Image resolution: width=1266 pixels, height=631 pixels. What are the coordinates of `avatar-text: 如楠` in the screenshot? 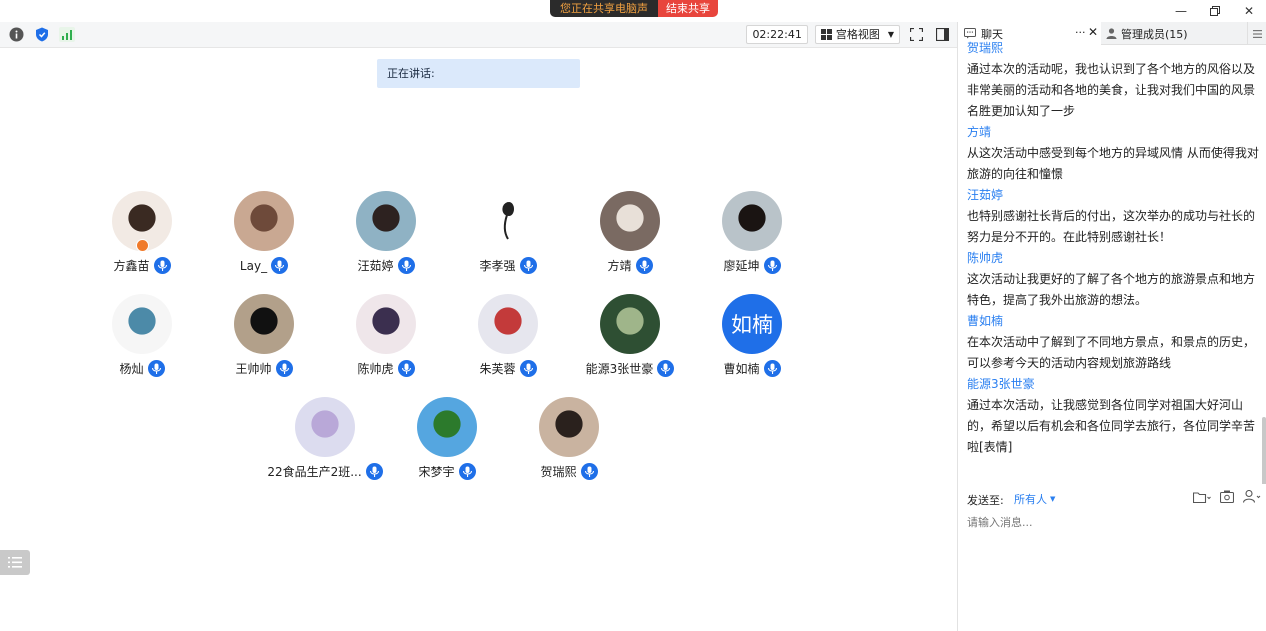 It's located at (752, 325).